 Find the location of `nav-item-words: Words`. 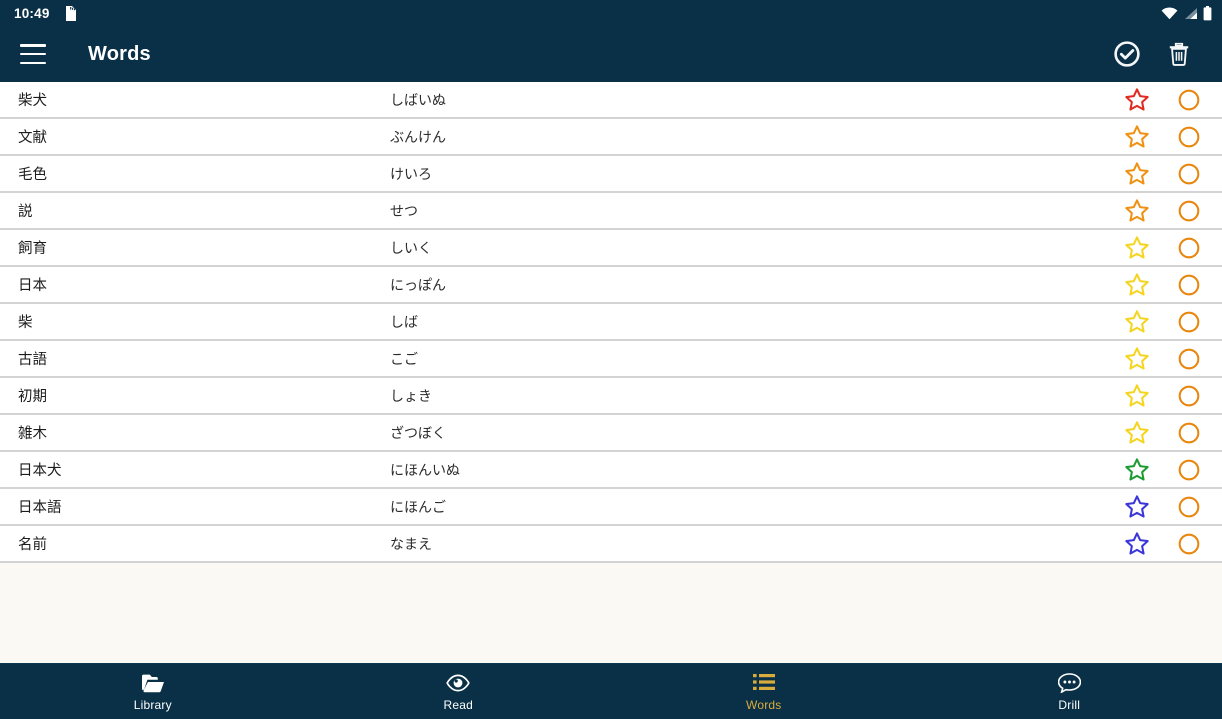

nav-item-words: Words is located at coordinates (764, 691).